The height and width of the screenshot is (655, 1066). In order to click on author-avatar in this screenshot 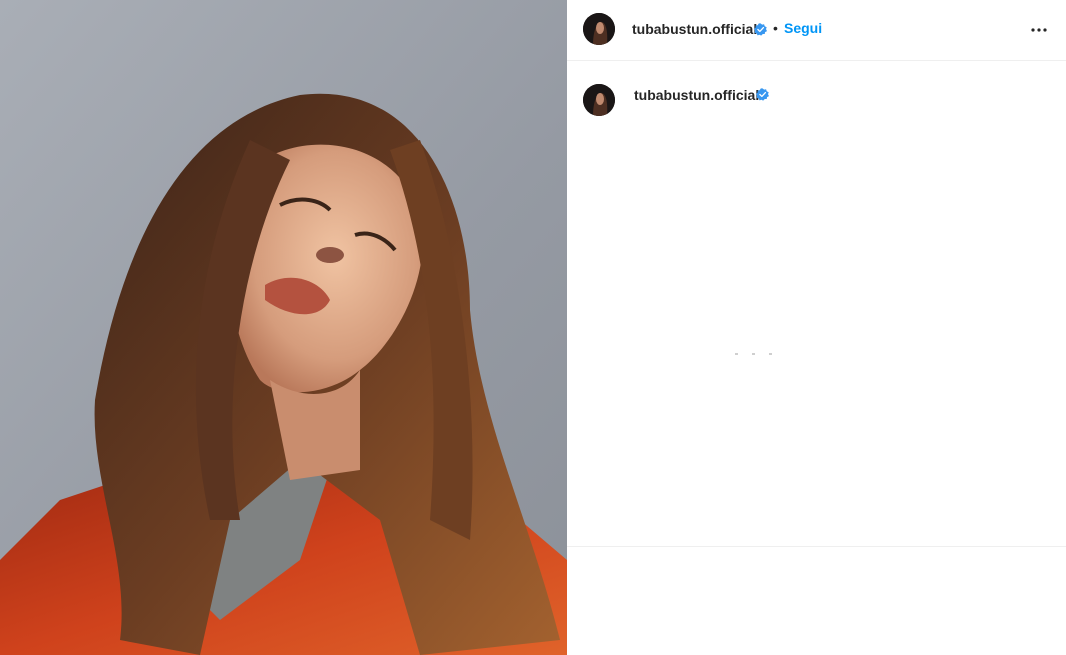, I will do `click(599, 29)`.